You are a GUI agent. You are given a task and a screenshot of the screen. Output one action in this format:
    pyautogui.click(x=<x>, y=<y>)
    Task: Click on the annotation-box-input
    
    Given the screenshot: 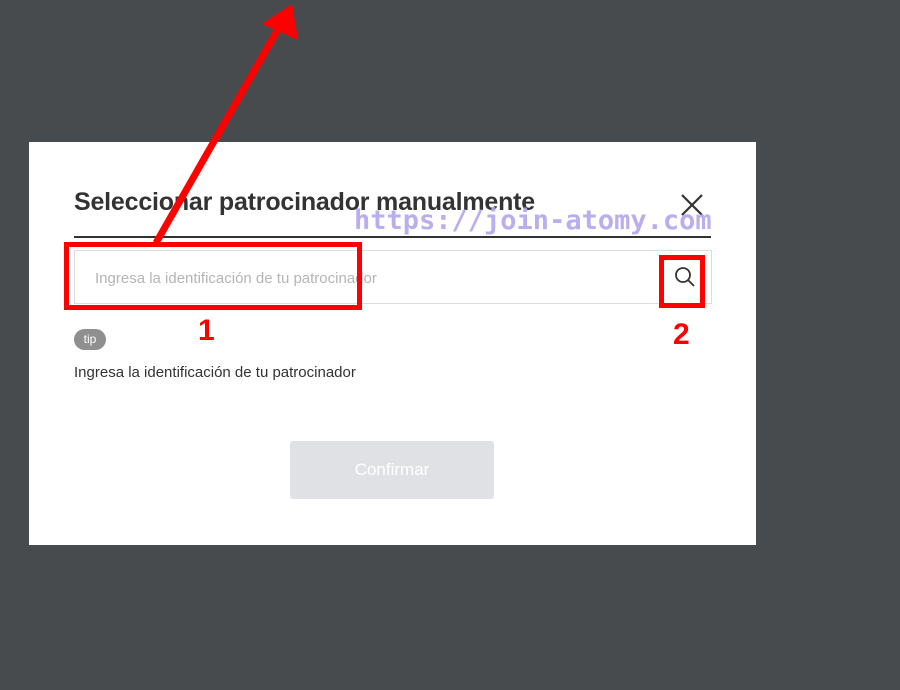 What is the action you would take?
    pyautogui.click(x=213, y=276)
    